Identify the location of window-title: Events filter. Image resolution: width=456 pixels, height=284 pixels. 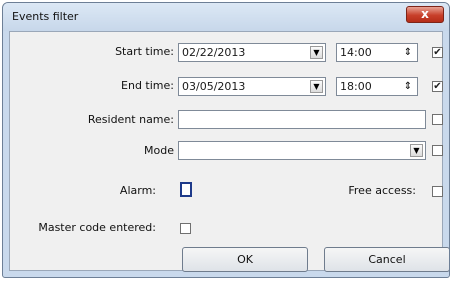
(45, 16).